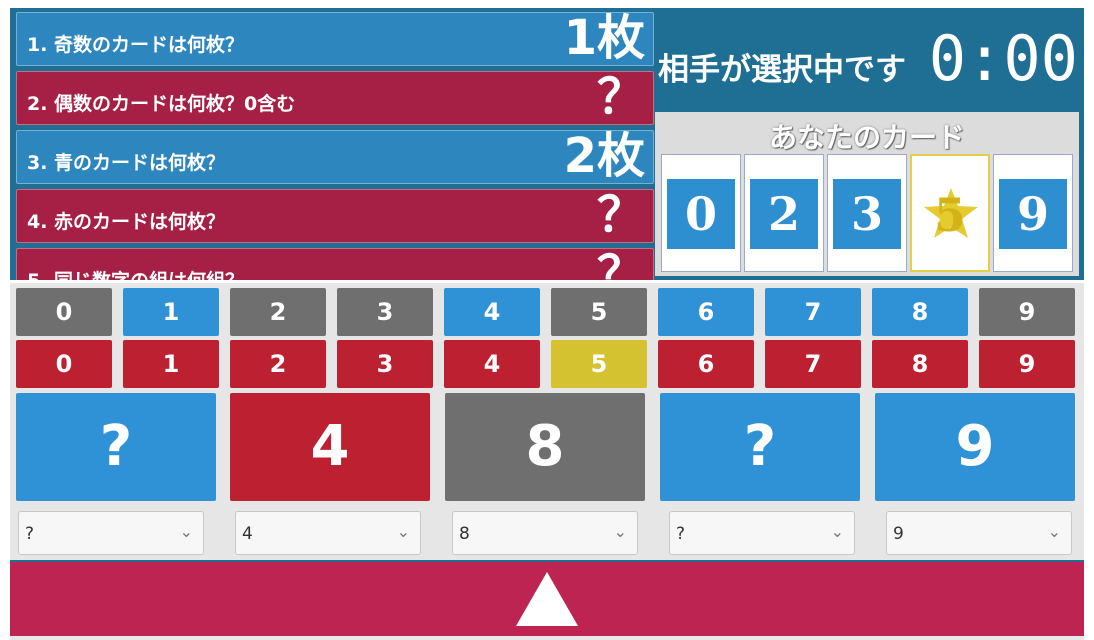 The image size is (1094, 640). What do you see at coordinates (599, 364) in the screenshot?
I see `number-tile-bottom-5: 5` at bounding box center [599, 364].